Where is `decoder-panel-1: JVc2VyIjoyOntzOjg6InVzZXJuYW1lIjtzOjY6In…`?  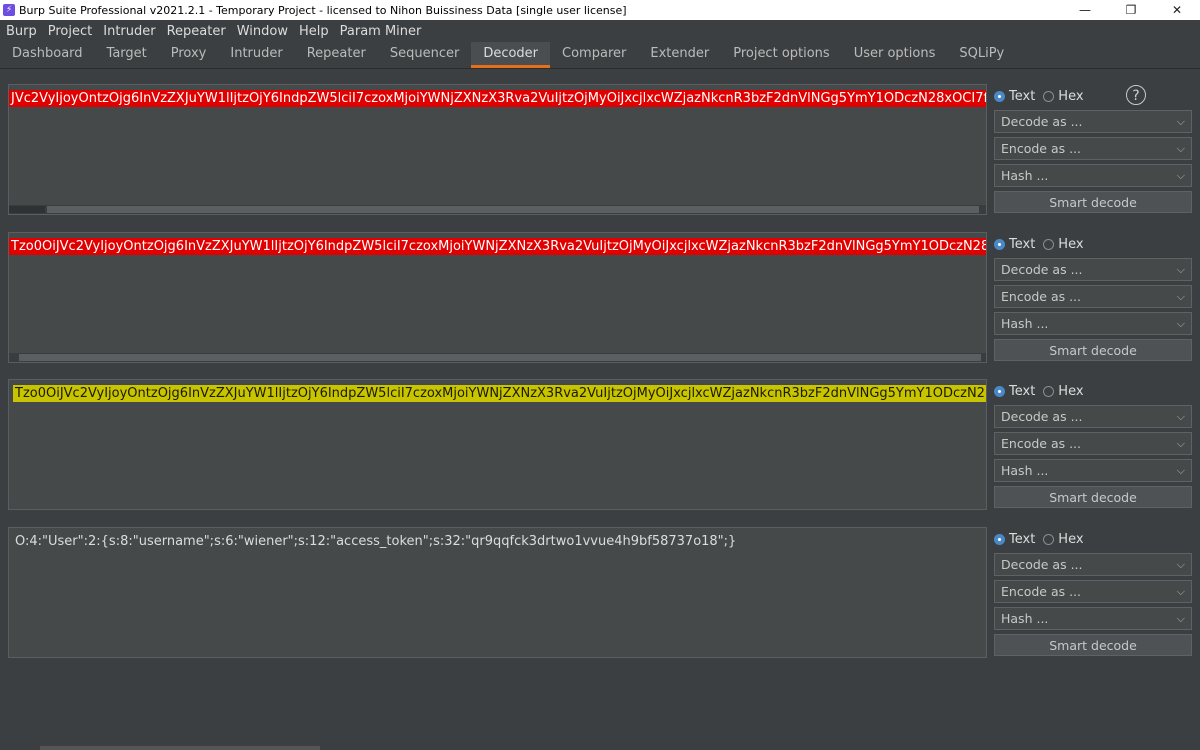 decoder-panel-1: JVc2VyIjoyOntzOjg6InVzZXJuYW1lIjtzOjY6In… is located at coordinates (497, 149).